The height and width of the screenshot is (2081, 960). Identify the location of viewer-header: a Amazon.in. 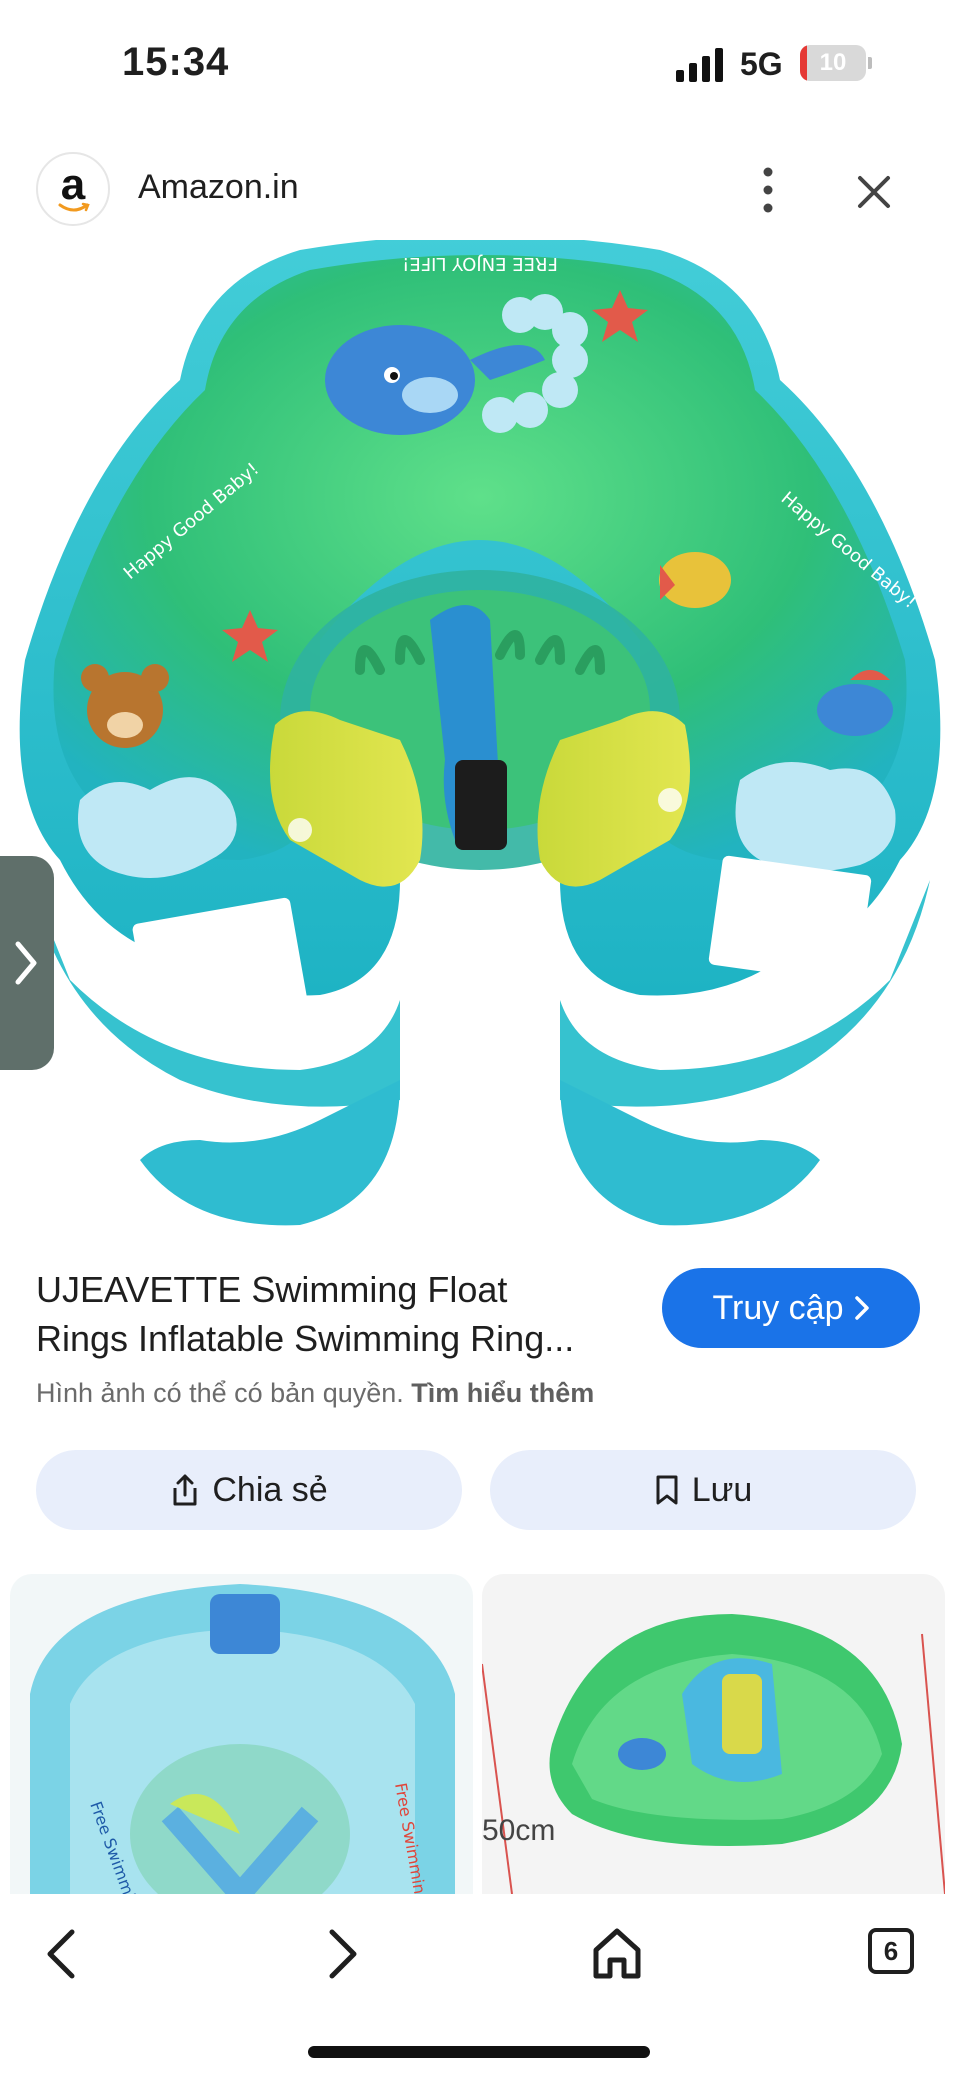
(480, 190).